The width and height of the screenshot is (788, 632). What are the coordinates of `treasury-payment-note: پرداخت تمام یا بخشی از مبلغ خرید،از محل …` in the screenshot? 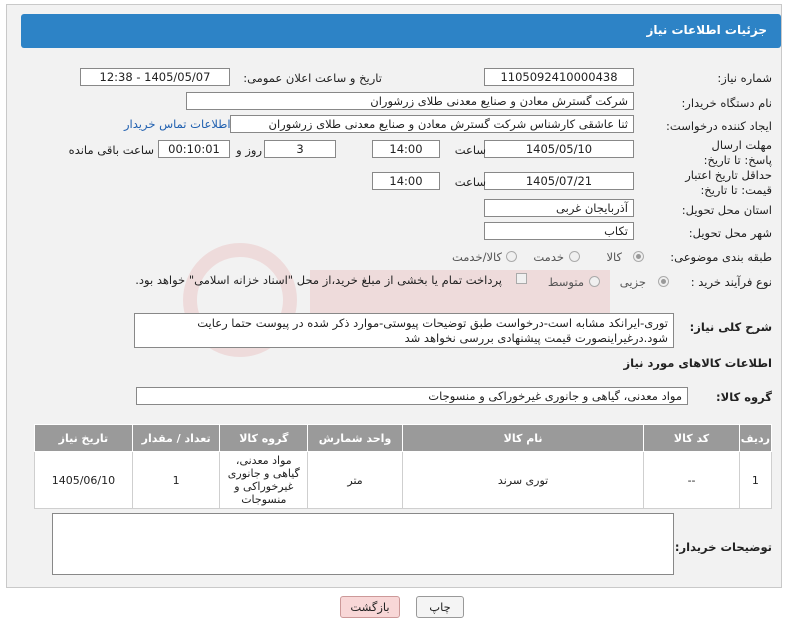 It's located at (318, 280).